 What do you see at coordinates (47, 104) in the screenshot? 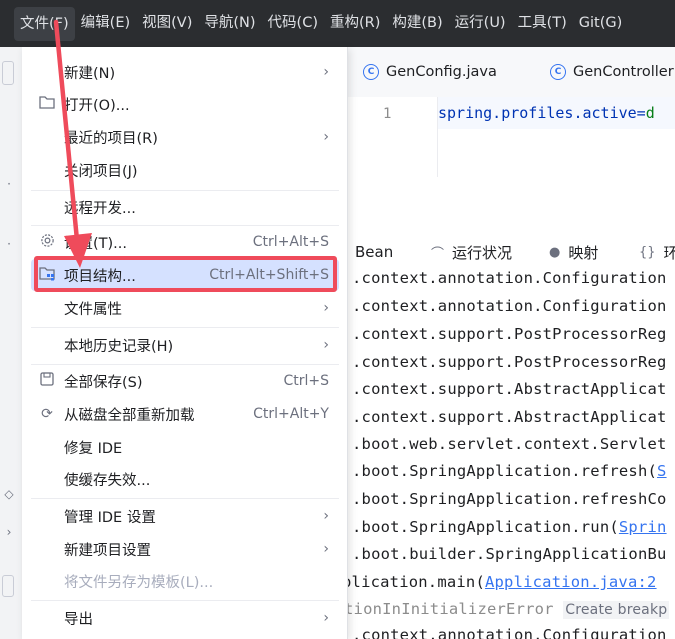
I see `folder-icon` at bounding box center [47, 104].